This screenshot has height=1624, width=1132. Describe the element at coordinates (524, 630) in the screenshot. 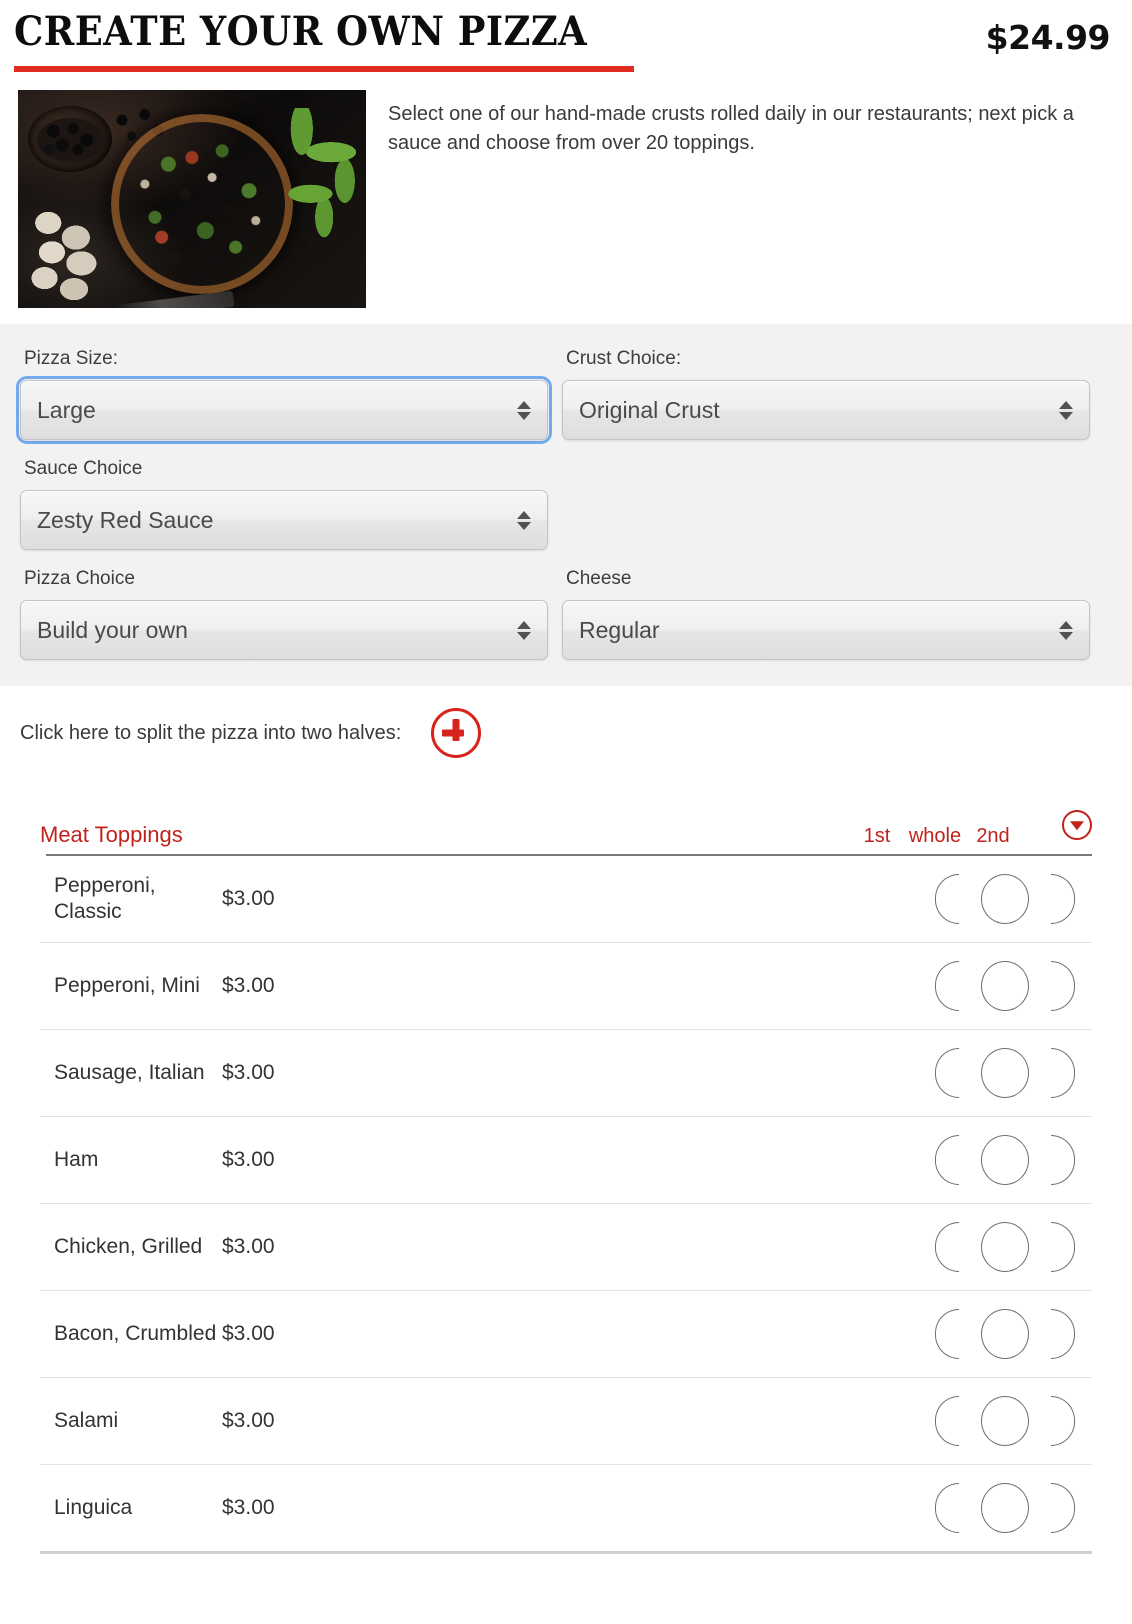

I see `pizza-choice-spinner-icon` at that location.